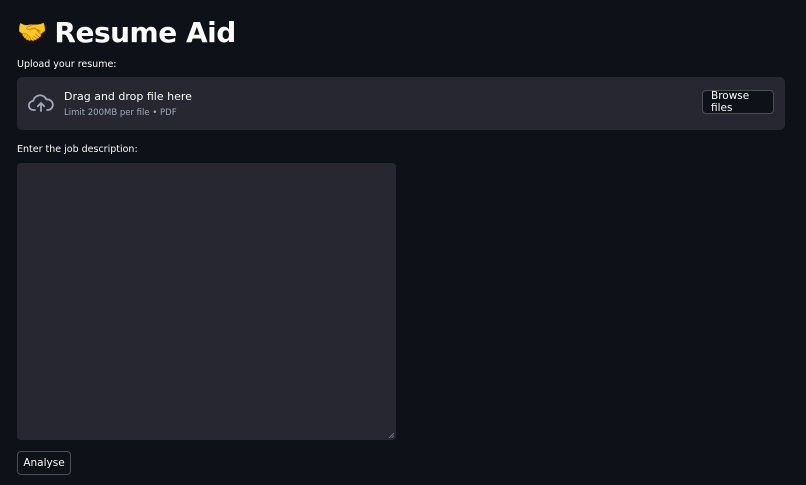 This screenshot has height=485, width=806. What do you see at coordinates (738, 102) in the screenshot?
I see `browse-files-button: Browse files` at bounding box center [738, 102].